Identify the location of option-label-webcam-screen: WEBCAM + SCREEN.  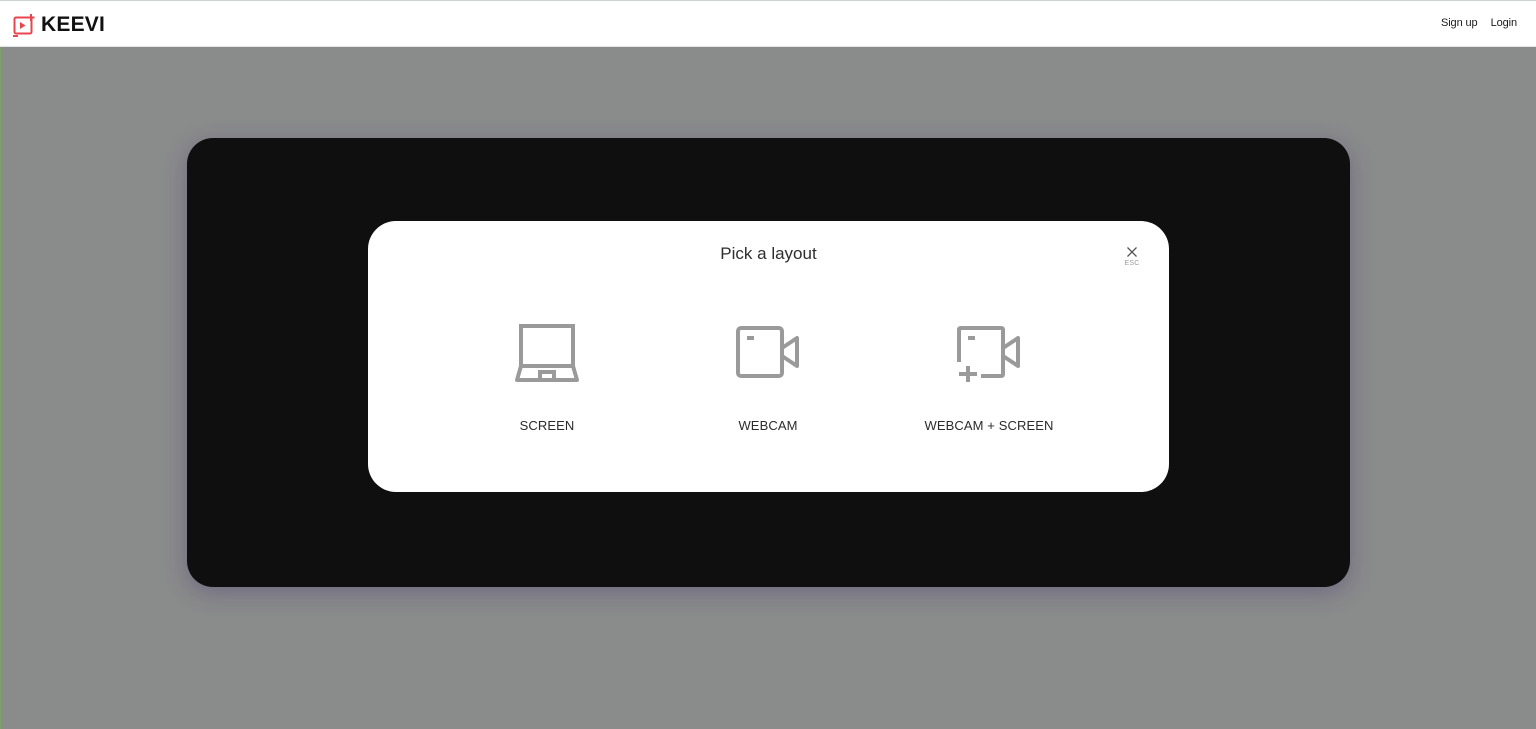
(989, 425).